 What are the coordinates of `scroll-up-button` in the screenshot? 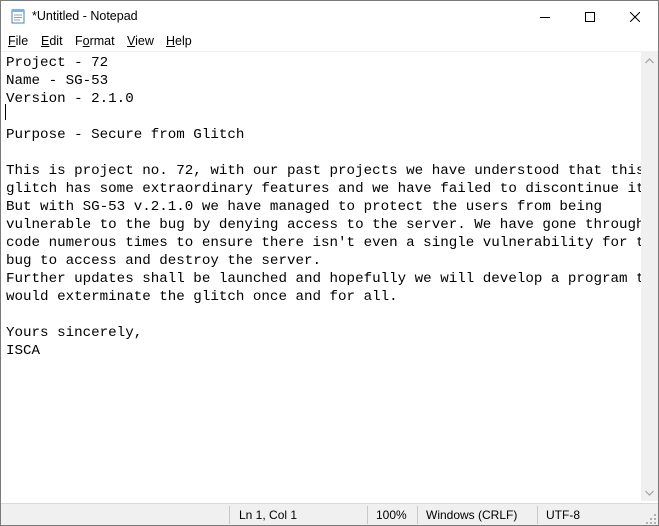 It's located at (649, 60).